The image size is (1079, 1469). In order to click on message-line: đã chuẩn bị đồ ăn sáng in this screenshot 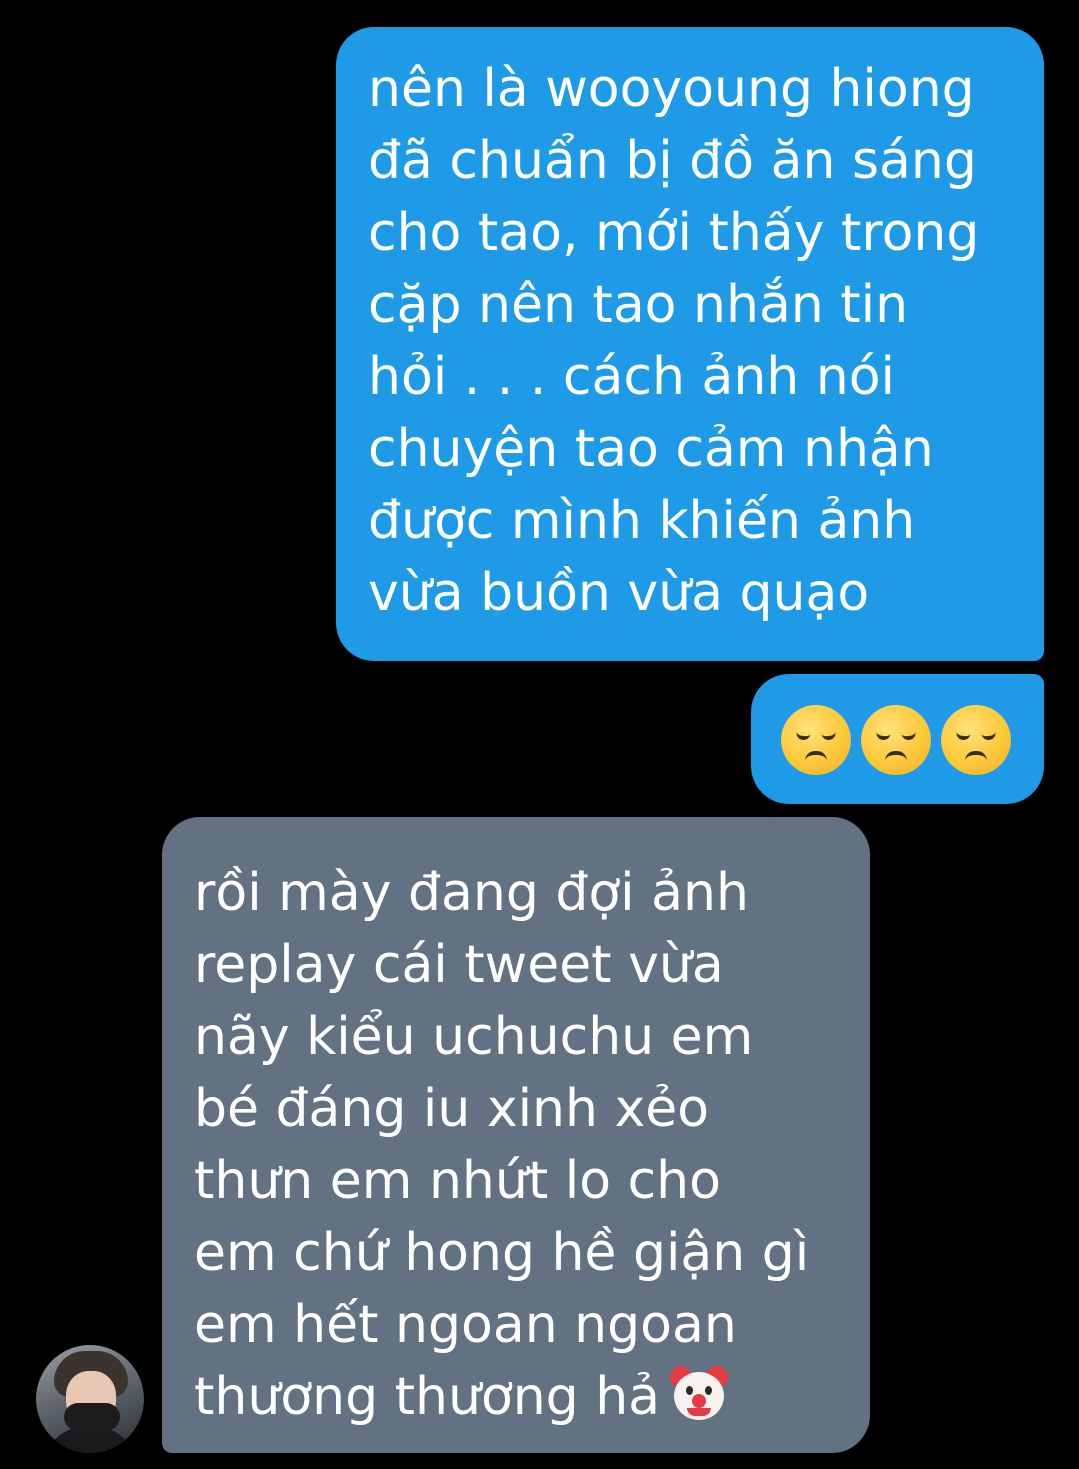, I will do `click(672, 161)`.